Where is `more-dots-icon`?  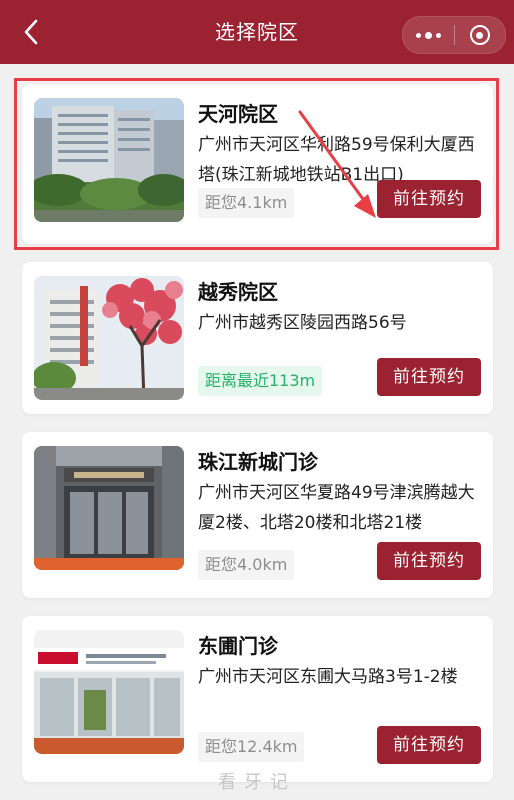
more-dots-icon is located at coordinates (428, 35).